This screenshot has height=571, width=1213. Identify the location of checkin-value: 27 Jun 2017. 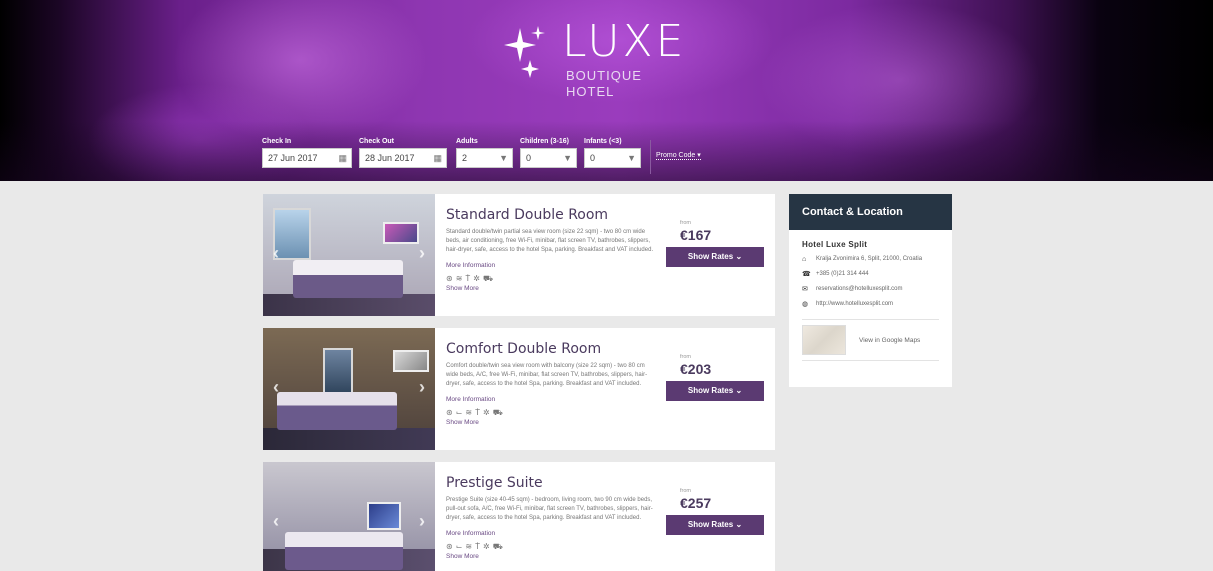
(293, 158).